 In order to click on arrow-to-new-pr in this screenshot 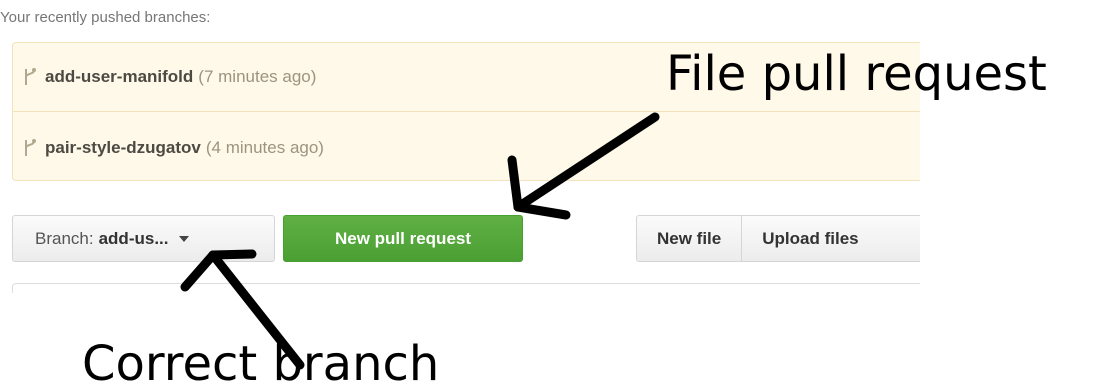, I will do `click(586, 162)`.